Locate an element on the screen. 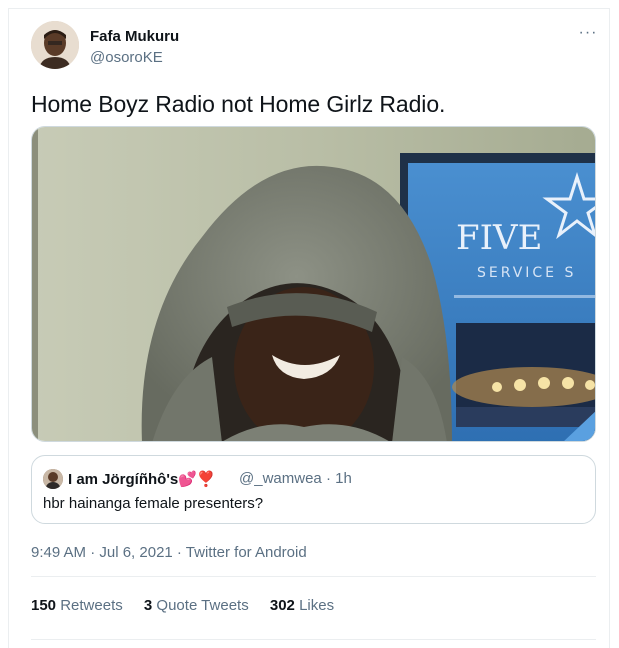  quote-tweets-stat: 3 Quote Tweets is located at coordinates (196, 605).